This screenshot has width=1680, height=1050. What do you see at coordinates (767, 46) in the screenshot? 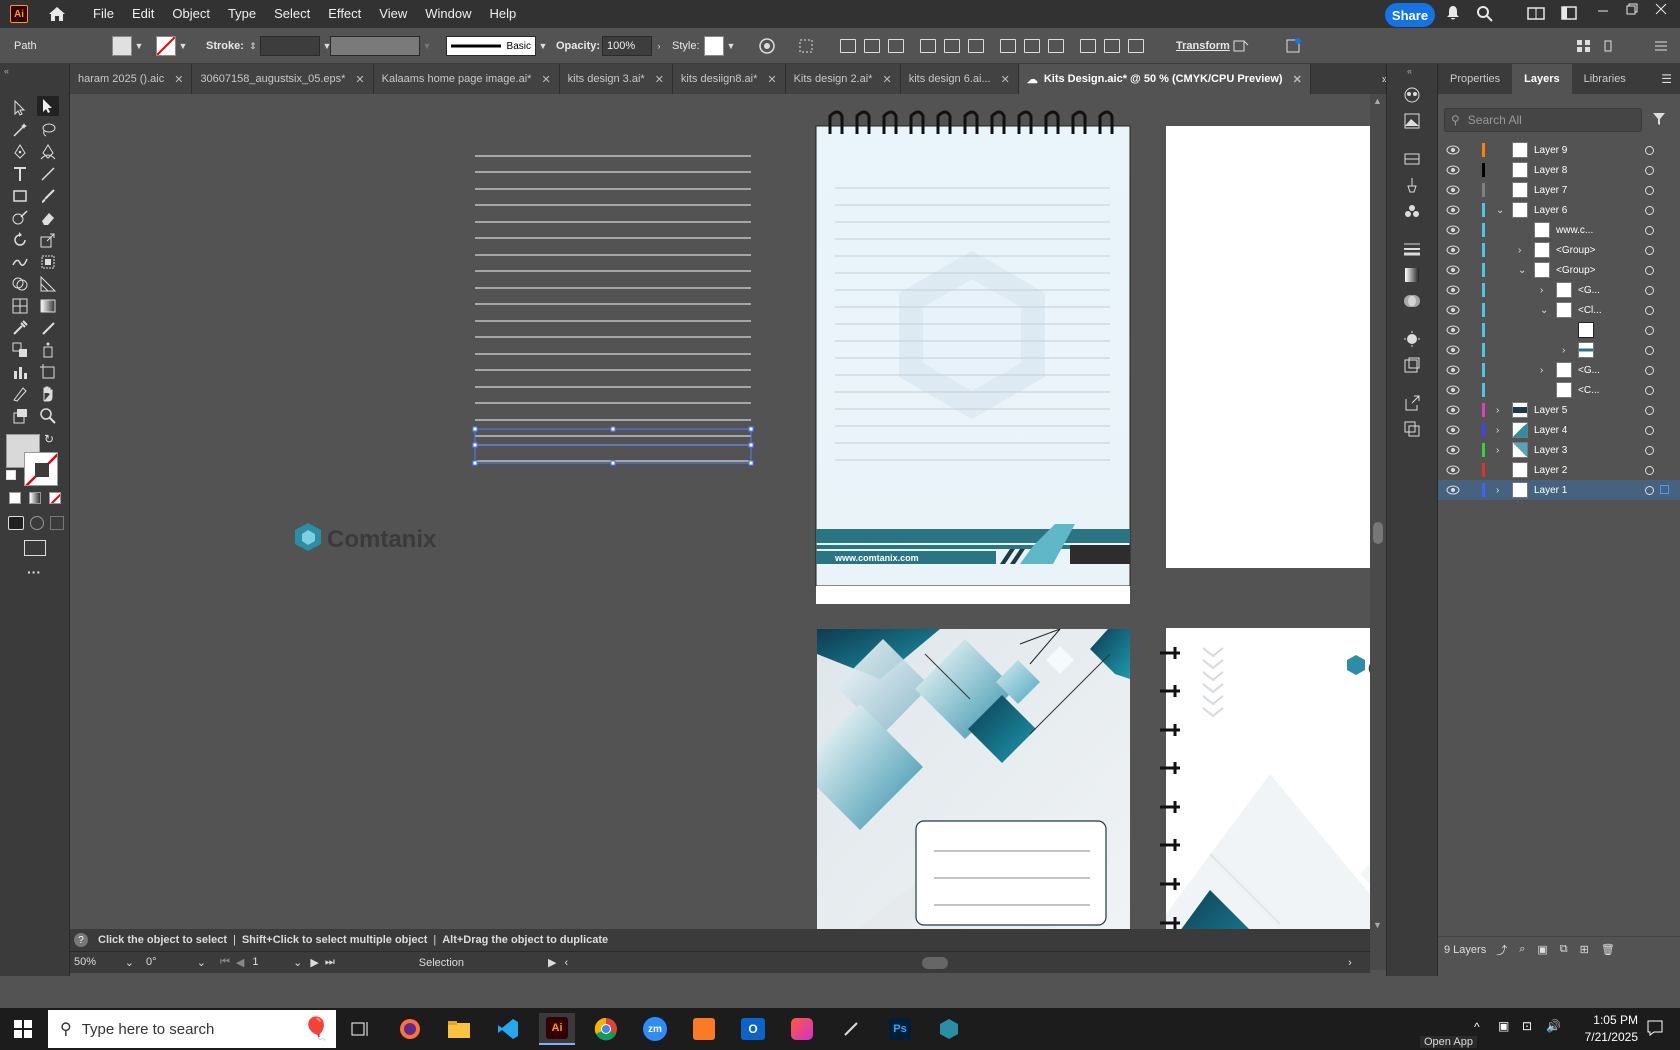
I see `recolor-icon` at bounding box center [767, 46].